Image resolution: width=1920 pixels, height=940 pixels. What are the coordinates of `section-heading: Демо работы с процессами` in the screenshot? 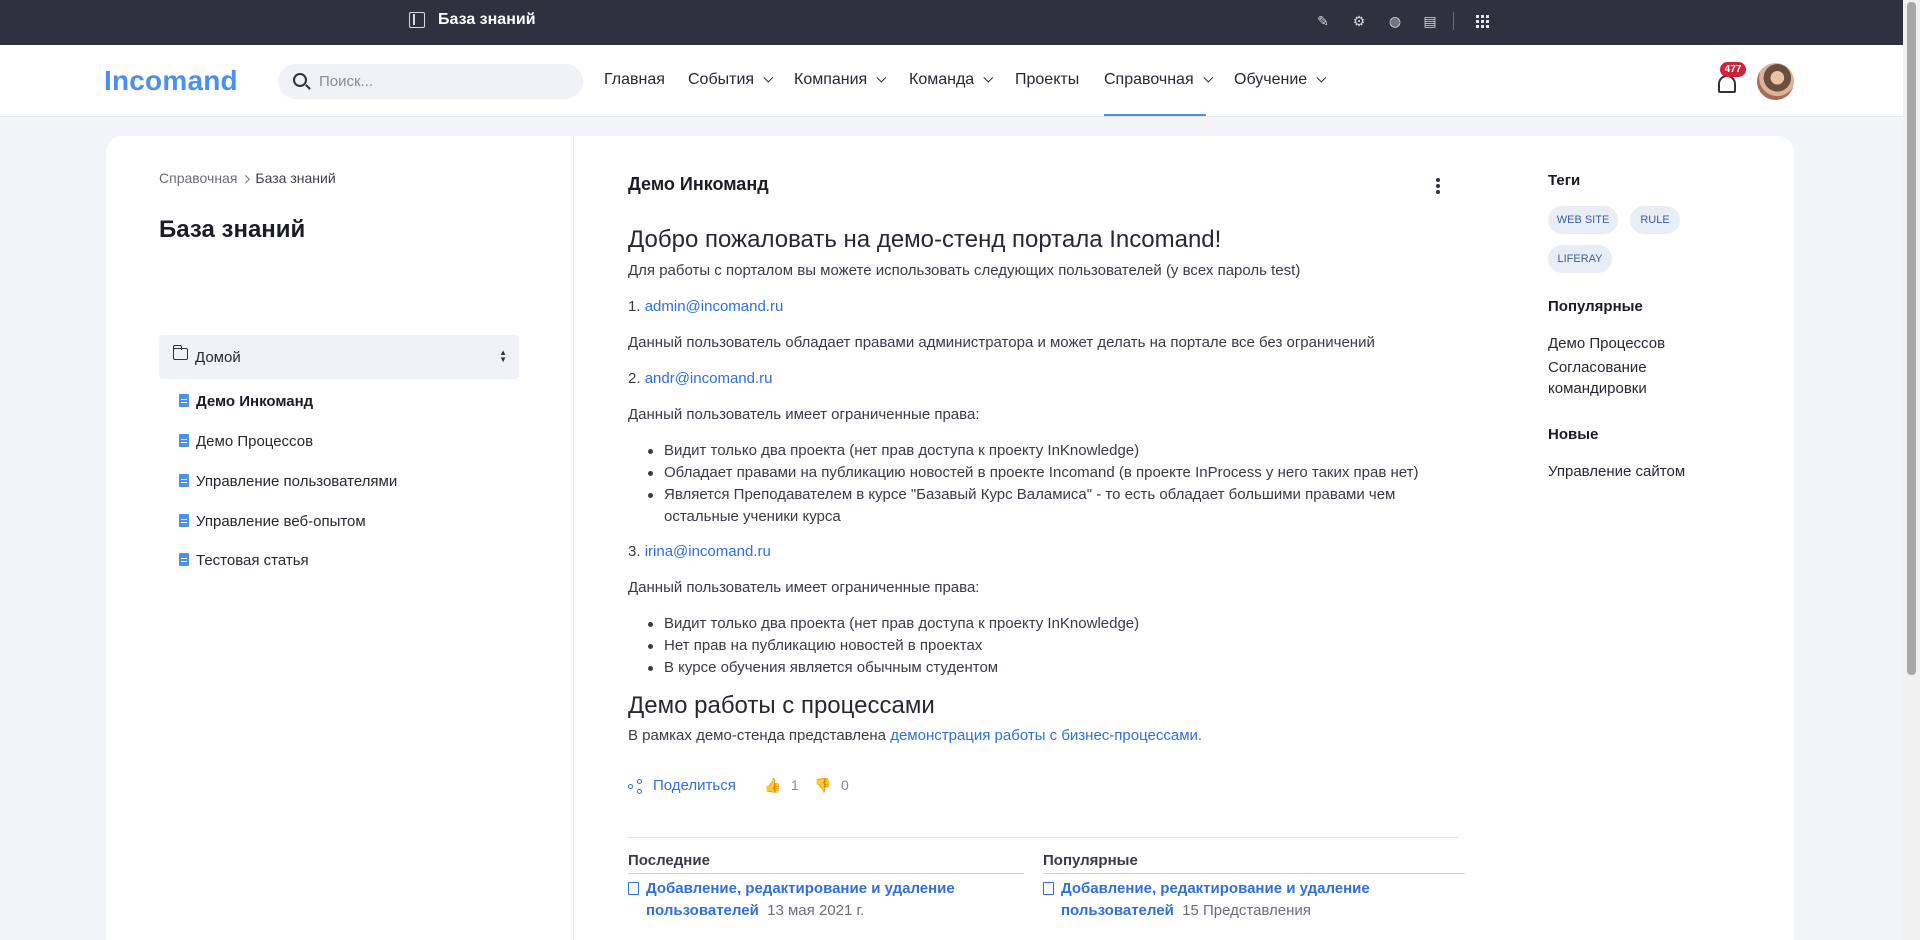 It's located at (781, 705).